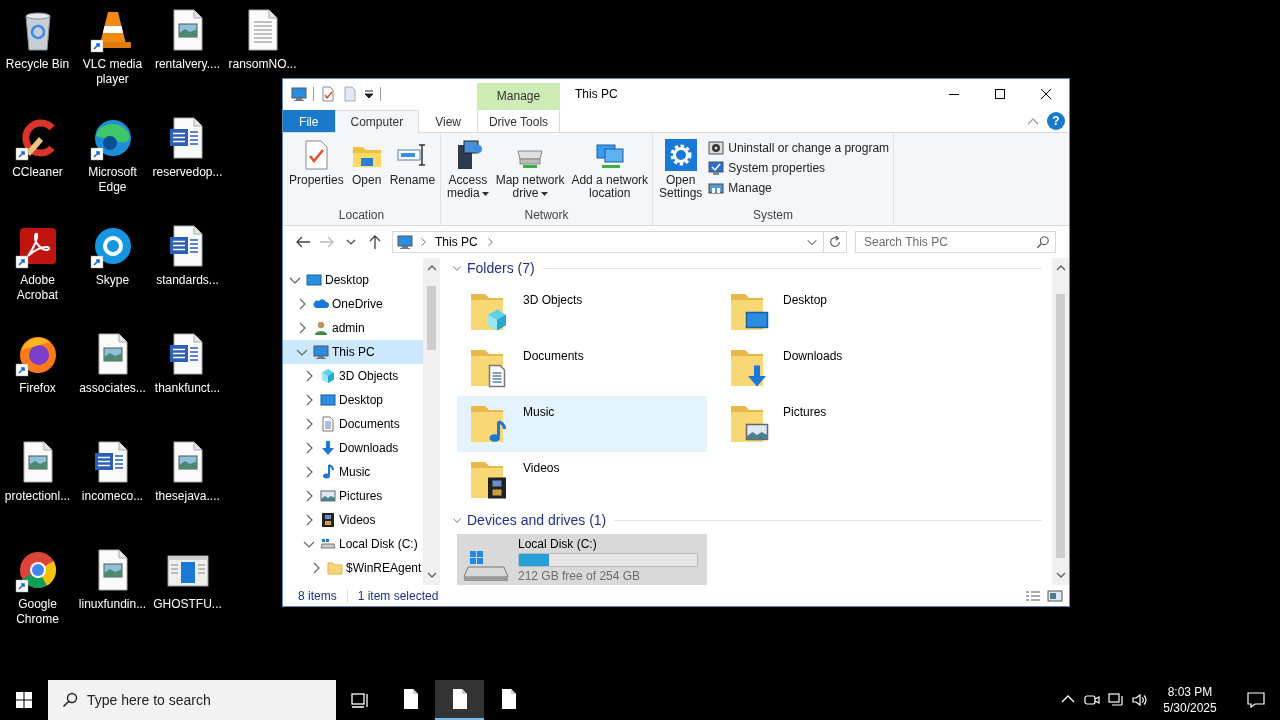 The image size is (1280, 720). Describe the element at coordinates (384, 568) in the screenshot. I see `tree-item-label: $WinREAgent` at that location.